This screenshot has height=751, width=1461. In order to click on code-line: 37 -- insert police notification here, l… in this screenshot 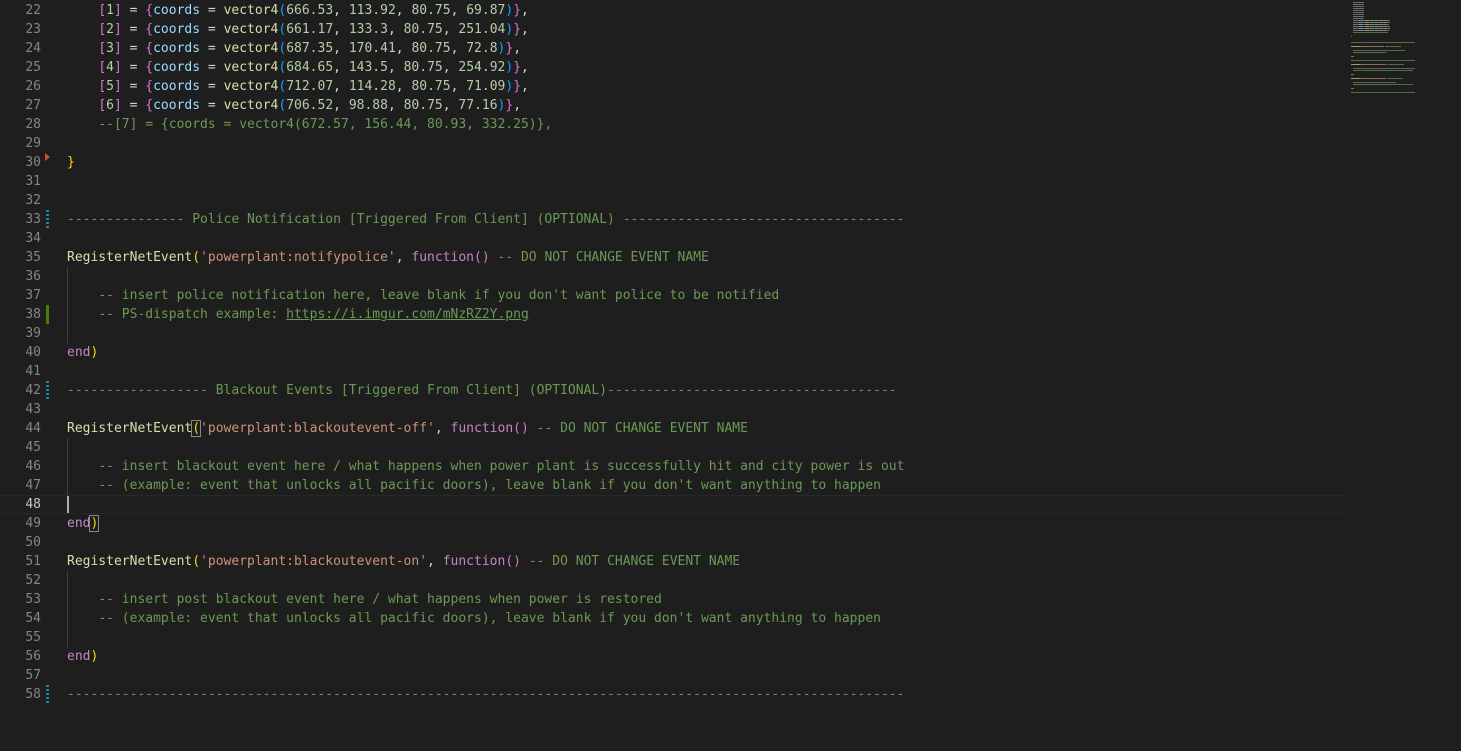, I will do `click(672, 295)`.